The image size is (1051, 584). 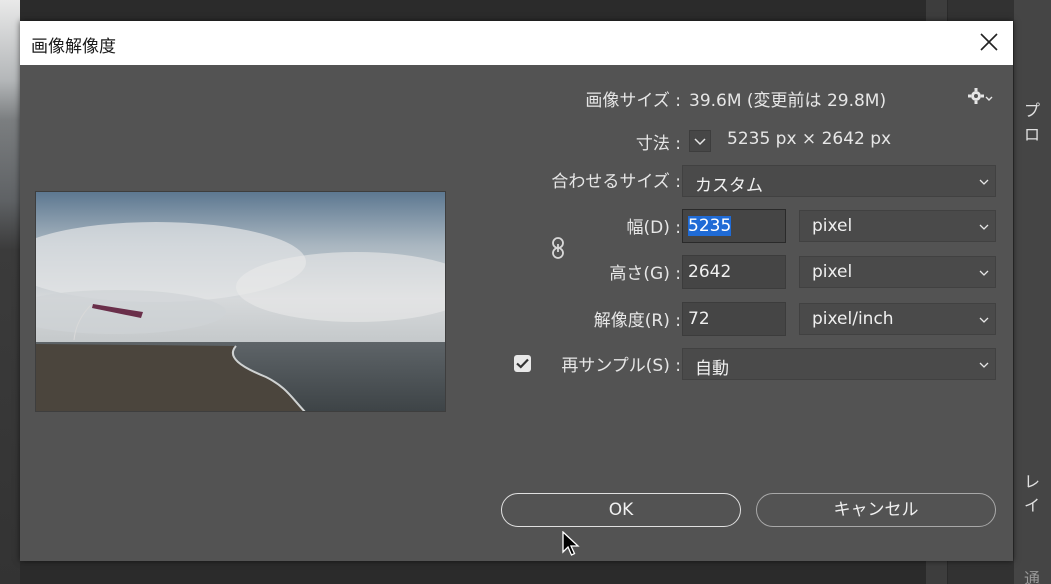 What do you see at coordinates (616, 182) in the screenshot?
I see `fit-to-label: 合わせるサイズ :` at bounding box center [616, 182].